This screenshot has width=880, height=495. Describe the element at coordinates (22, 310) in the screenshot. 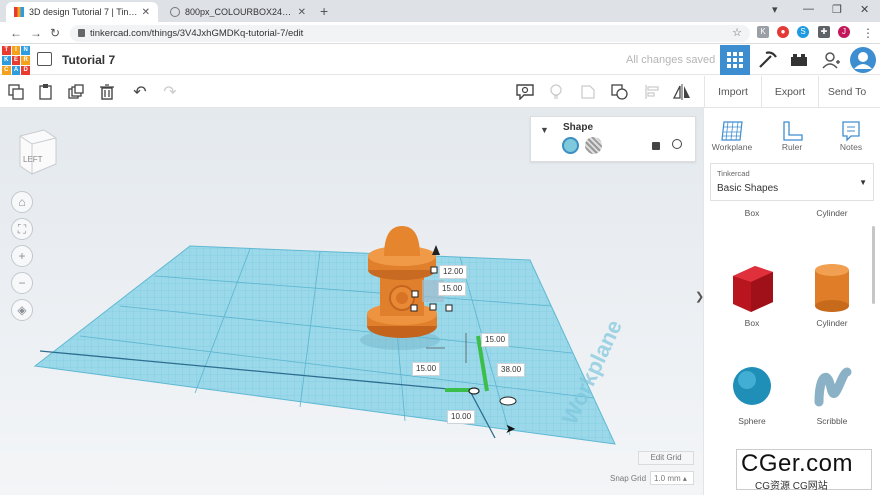

I see `perspective-icon: ◈` at that location.